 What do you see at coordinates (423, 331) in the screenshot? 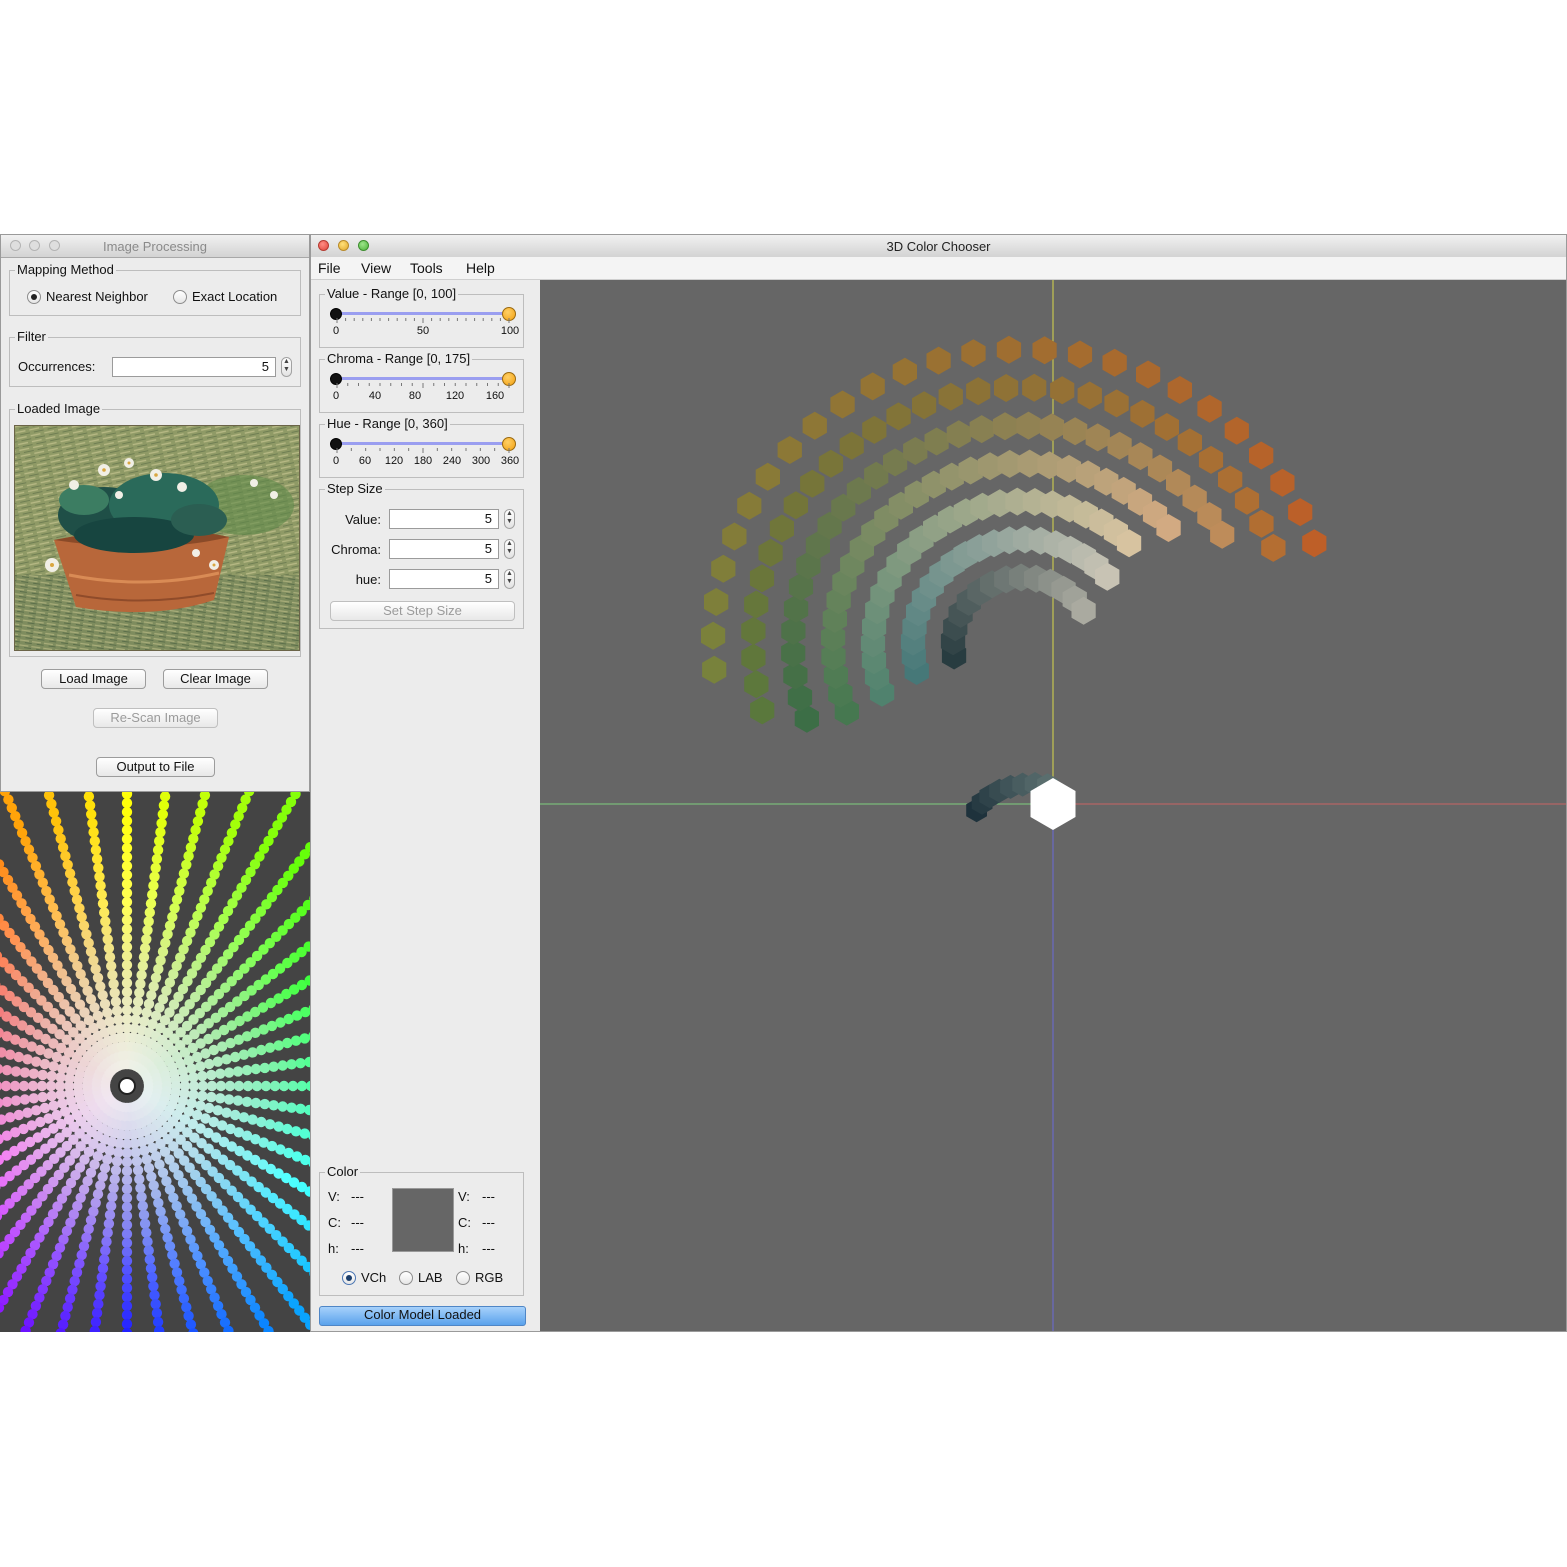
I see `tick-label: 50` at bounding box center [423, 331].